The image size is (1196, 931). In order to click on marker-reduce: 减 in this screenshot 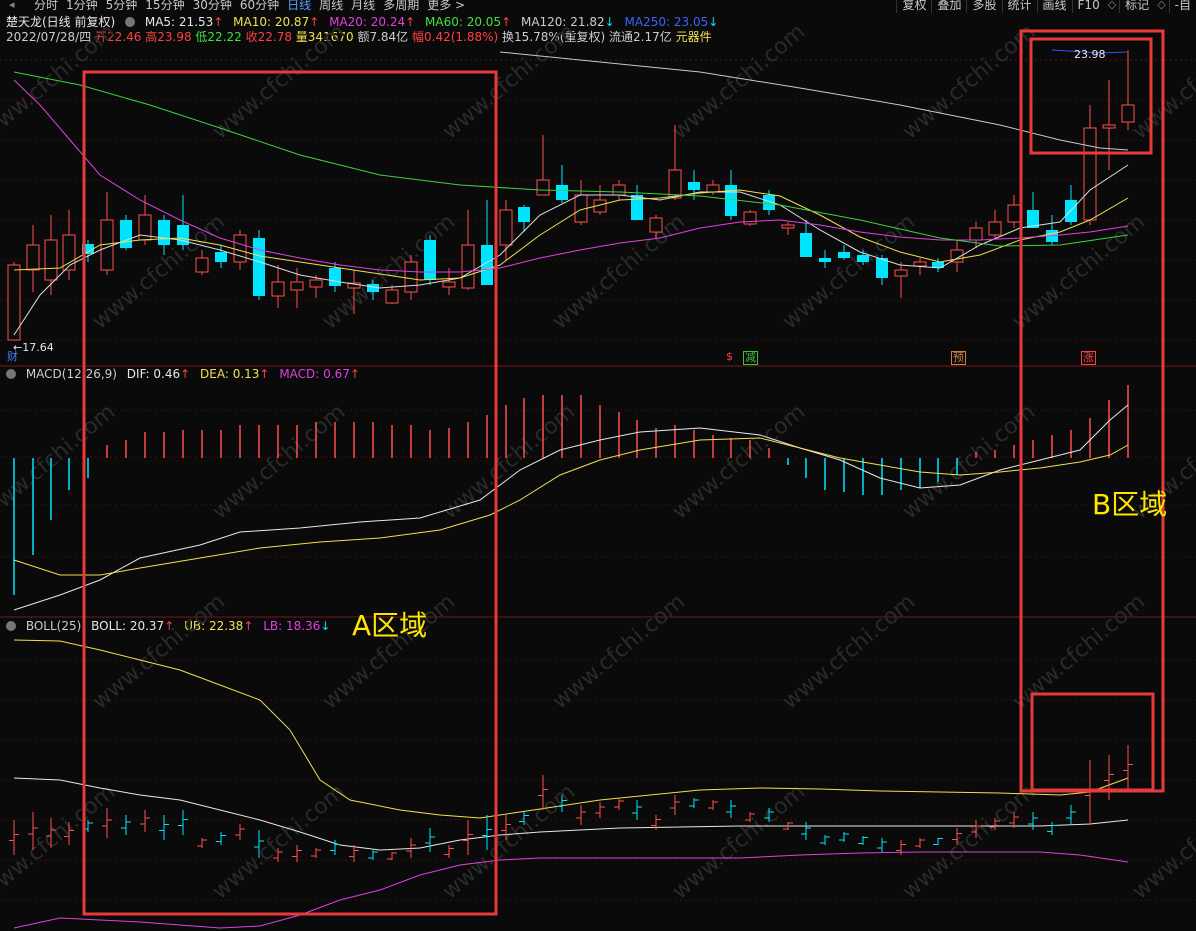, I will do `click(750, 358)`.